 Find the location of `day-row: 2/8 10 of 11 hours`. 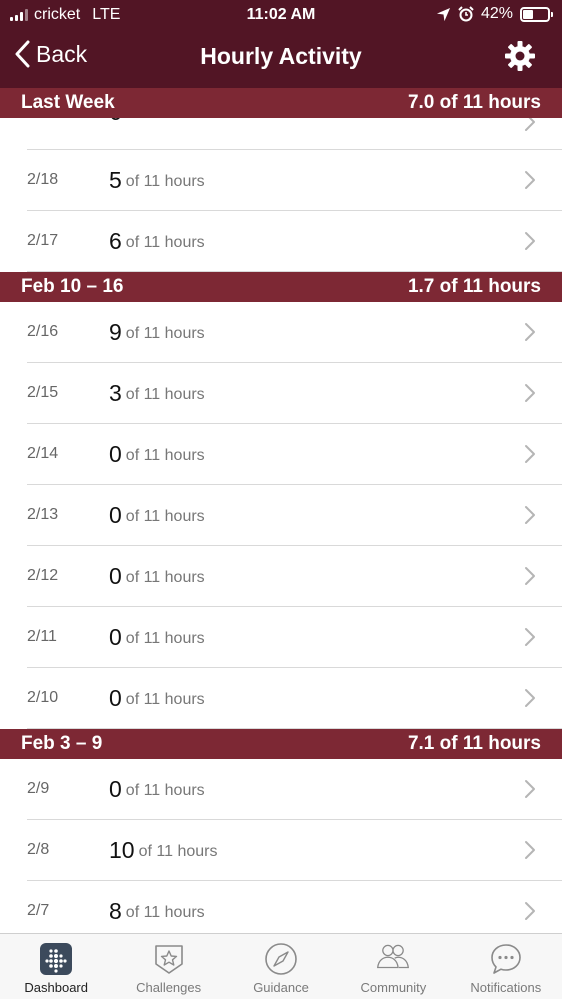

day-row: 2/8 10 of 11 hours is located at coordinates (294, 850).